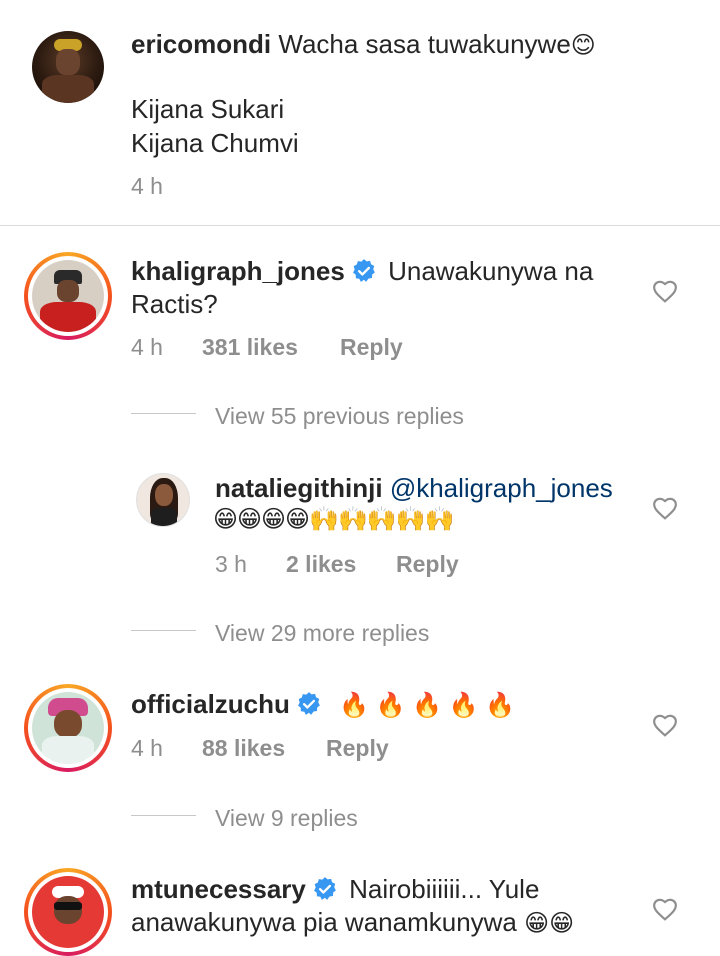  Describe the element at coordinates (491, 271) in the screenshot. I see `comment-text: Unawakunywa na` at that location.